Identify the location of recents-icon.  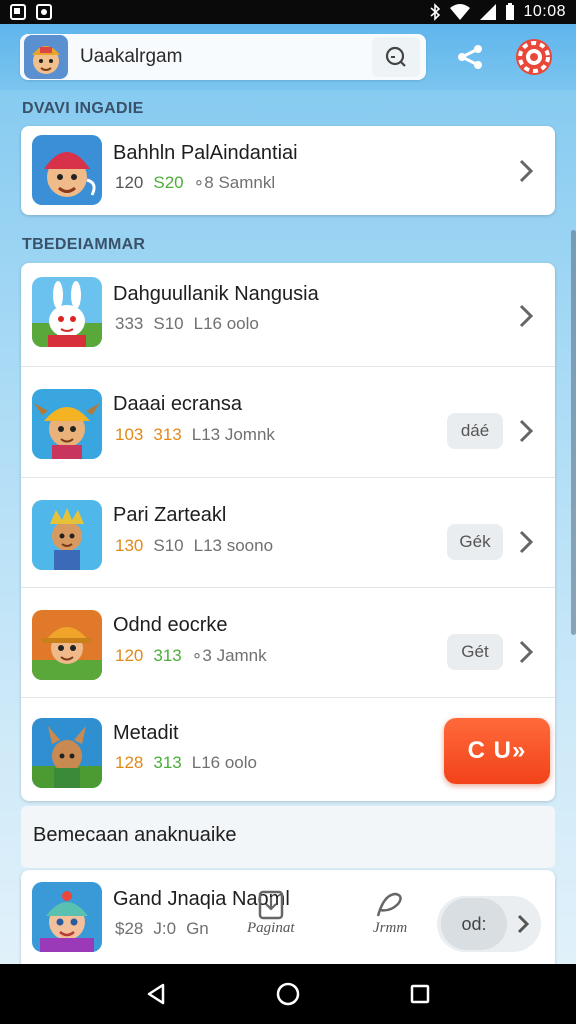
(420, 994).